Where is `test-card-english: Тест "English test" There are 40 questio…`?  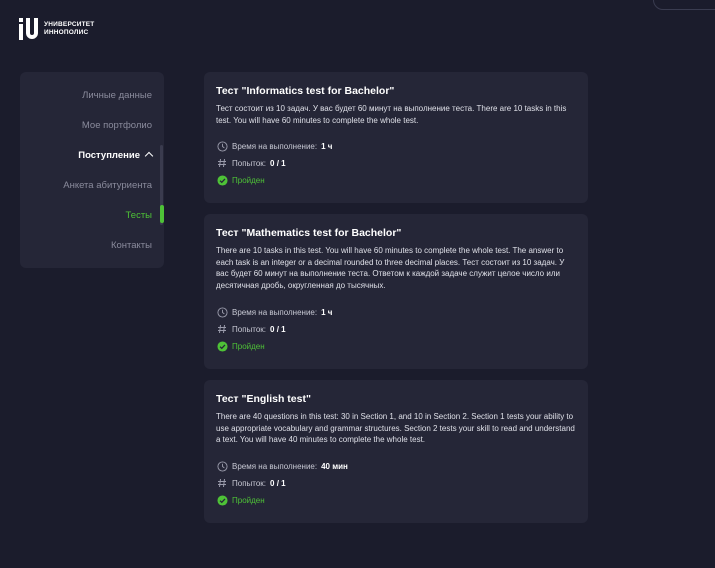
test-card-english: Тест "English test" There are 40 questio… is located at coordinates (396, 451).